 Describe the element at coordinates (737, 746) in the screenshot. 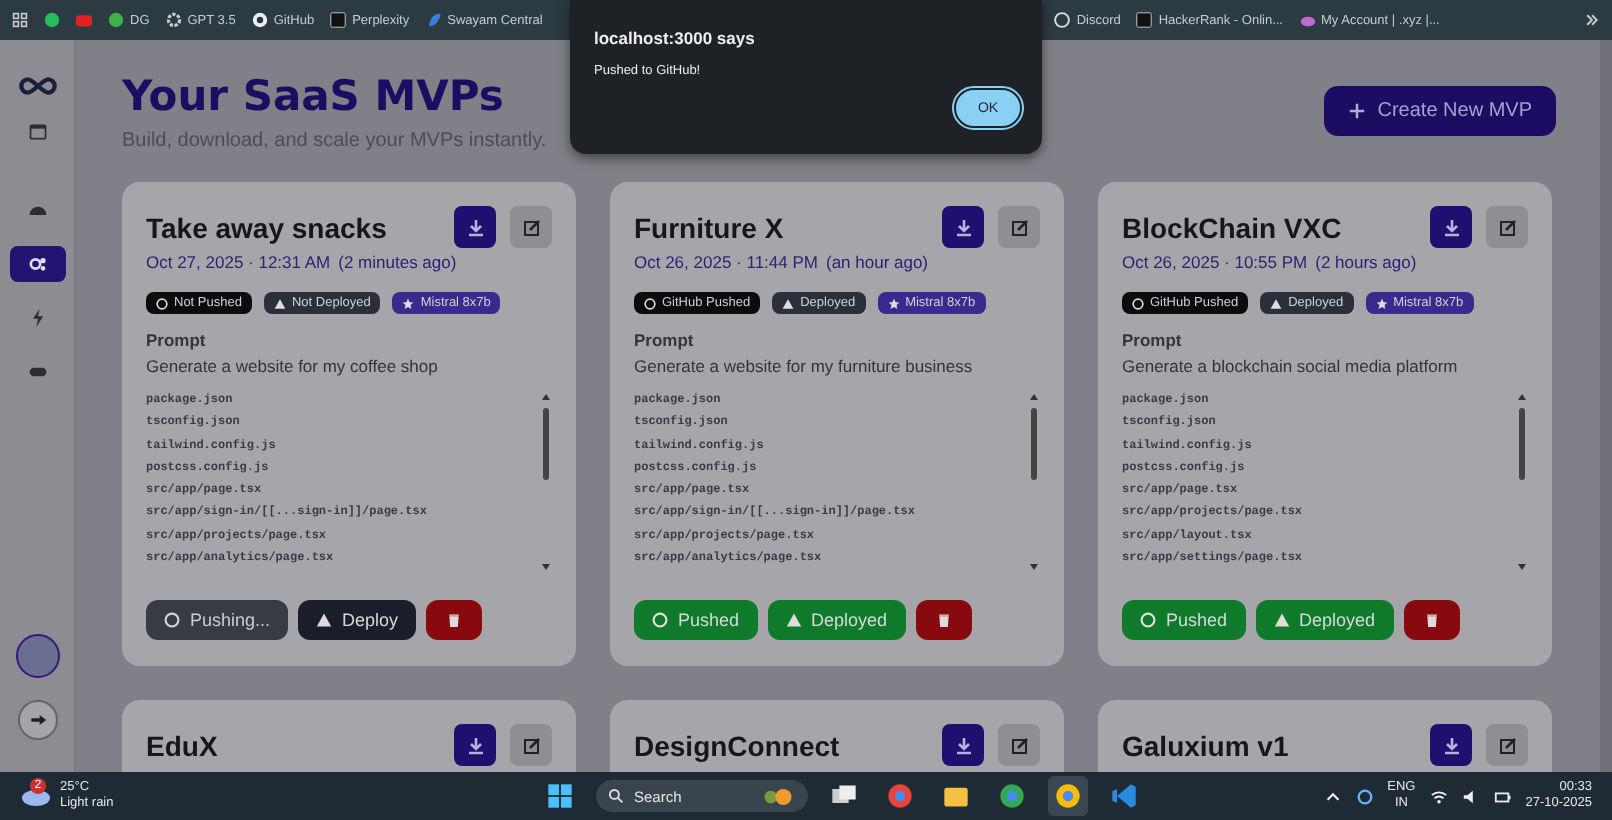

I see `project-title: DesignConnect` at that location.